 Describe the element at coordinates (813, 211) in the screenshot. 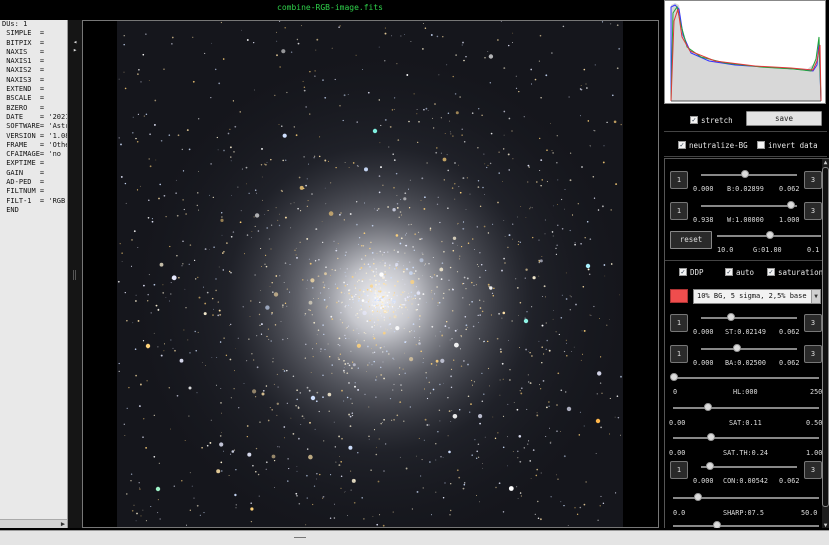

I see `w-step-right-button: 3` at that location.